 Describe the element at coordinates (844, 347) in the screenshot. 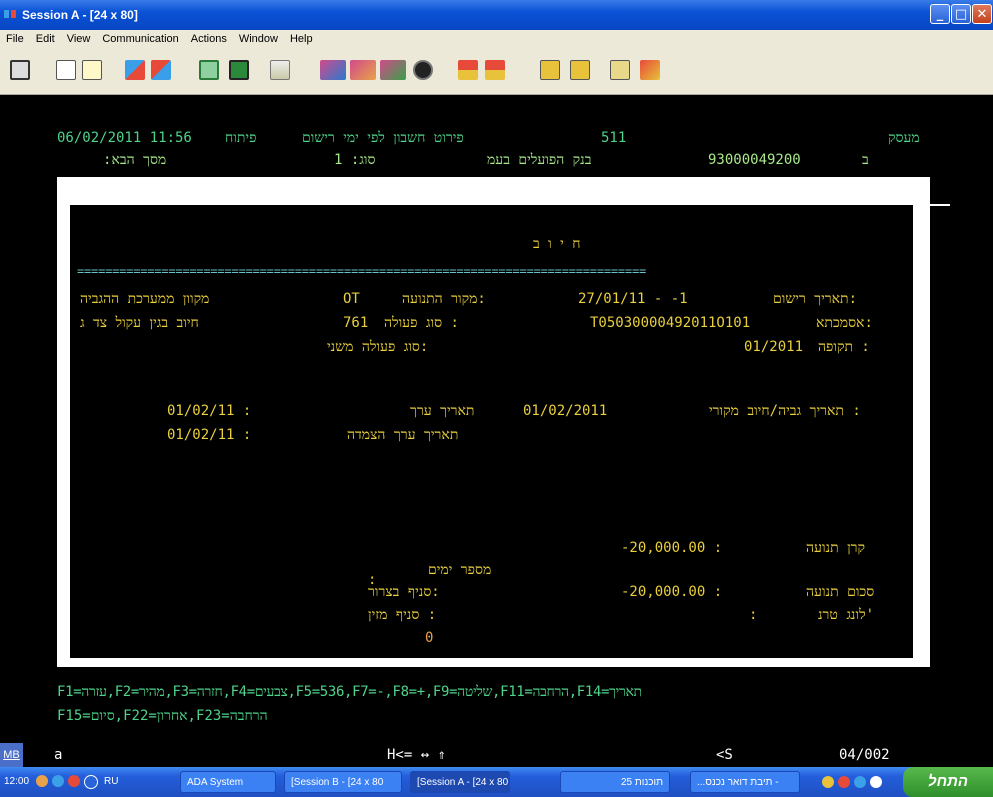

I see `period-label: תקופה :` at that location.